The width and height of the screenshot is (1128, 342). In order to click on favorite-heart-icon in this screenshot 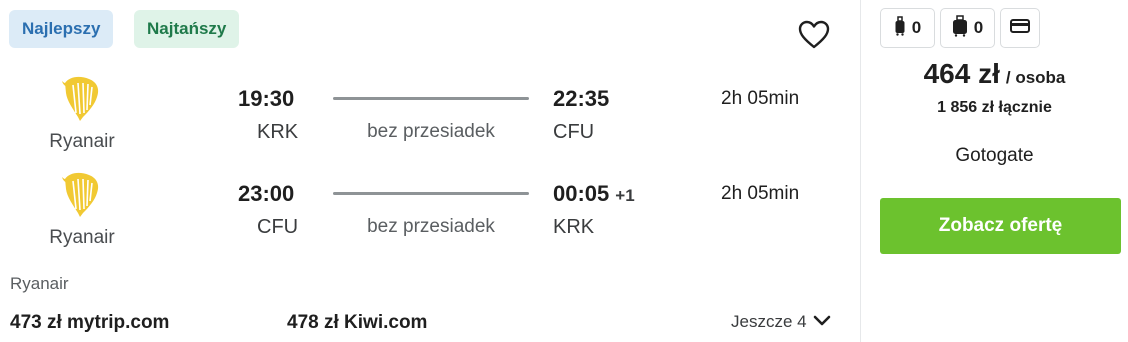, I will do `click(814, 35)`.